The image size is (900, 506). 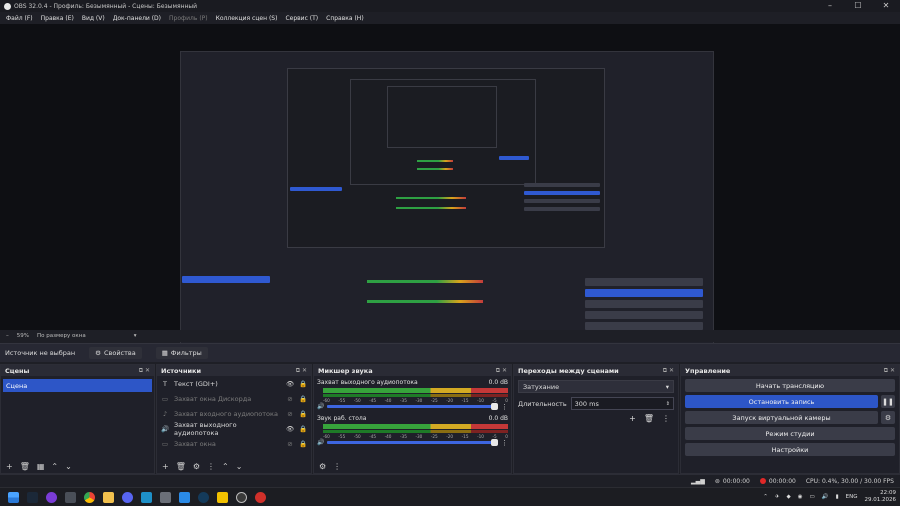 I want to click on maximize-button: ☐, so click(x=858, y=6).